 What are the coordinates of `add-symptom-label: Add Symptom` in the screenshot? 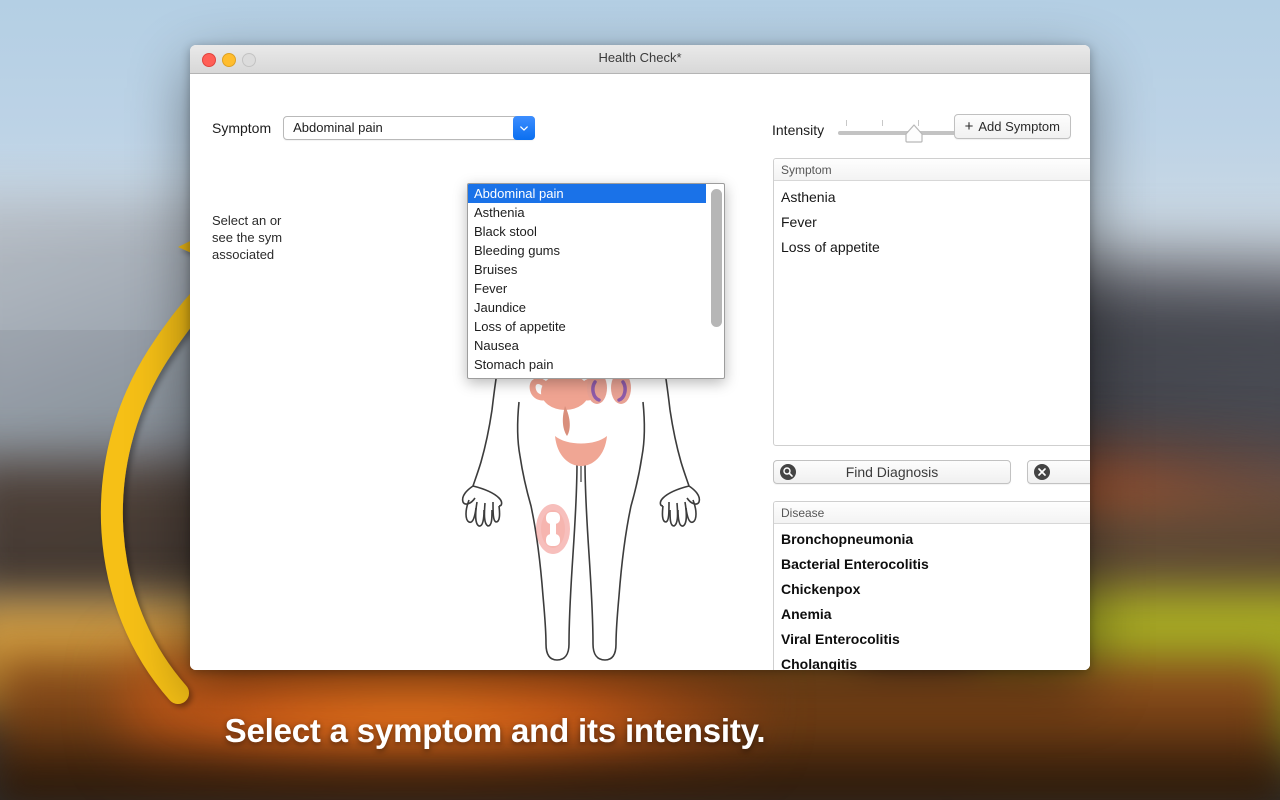 It's located at (1019, 126).